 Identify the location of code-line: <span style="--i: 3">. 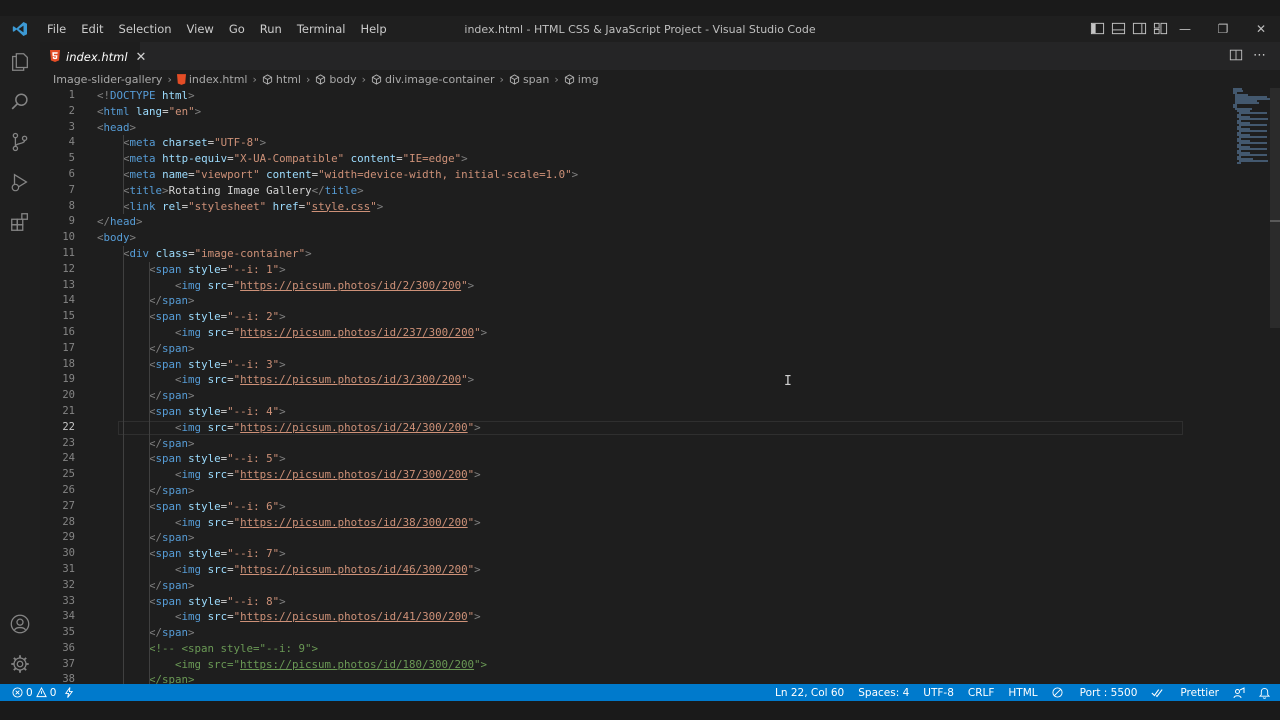
(337, 365).